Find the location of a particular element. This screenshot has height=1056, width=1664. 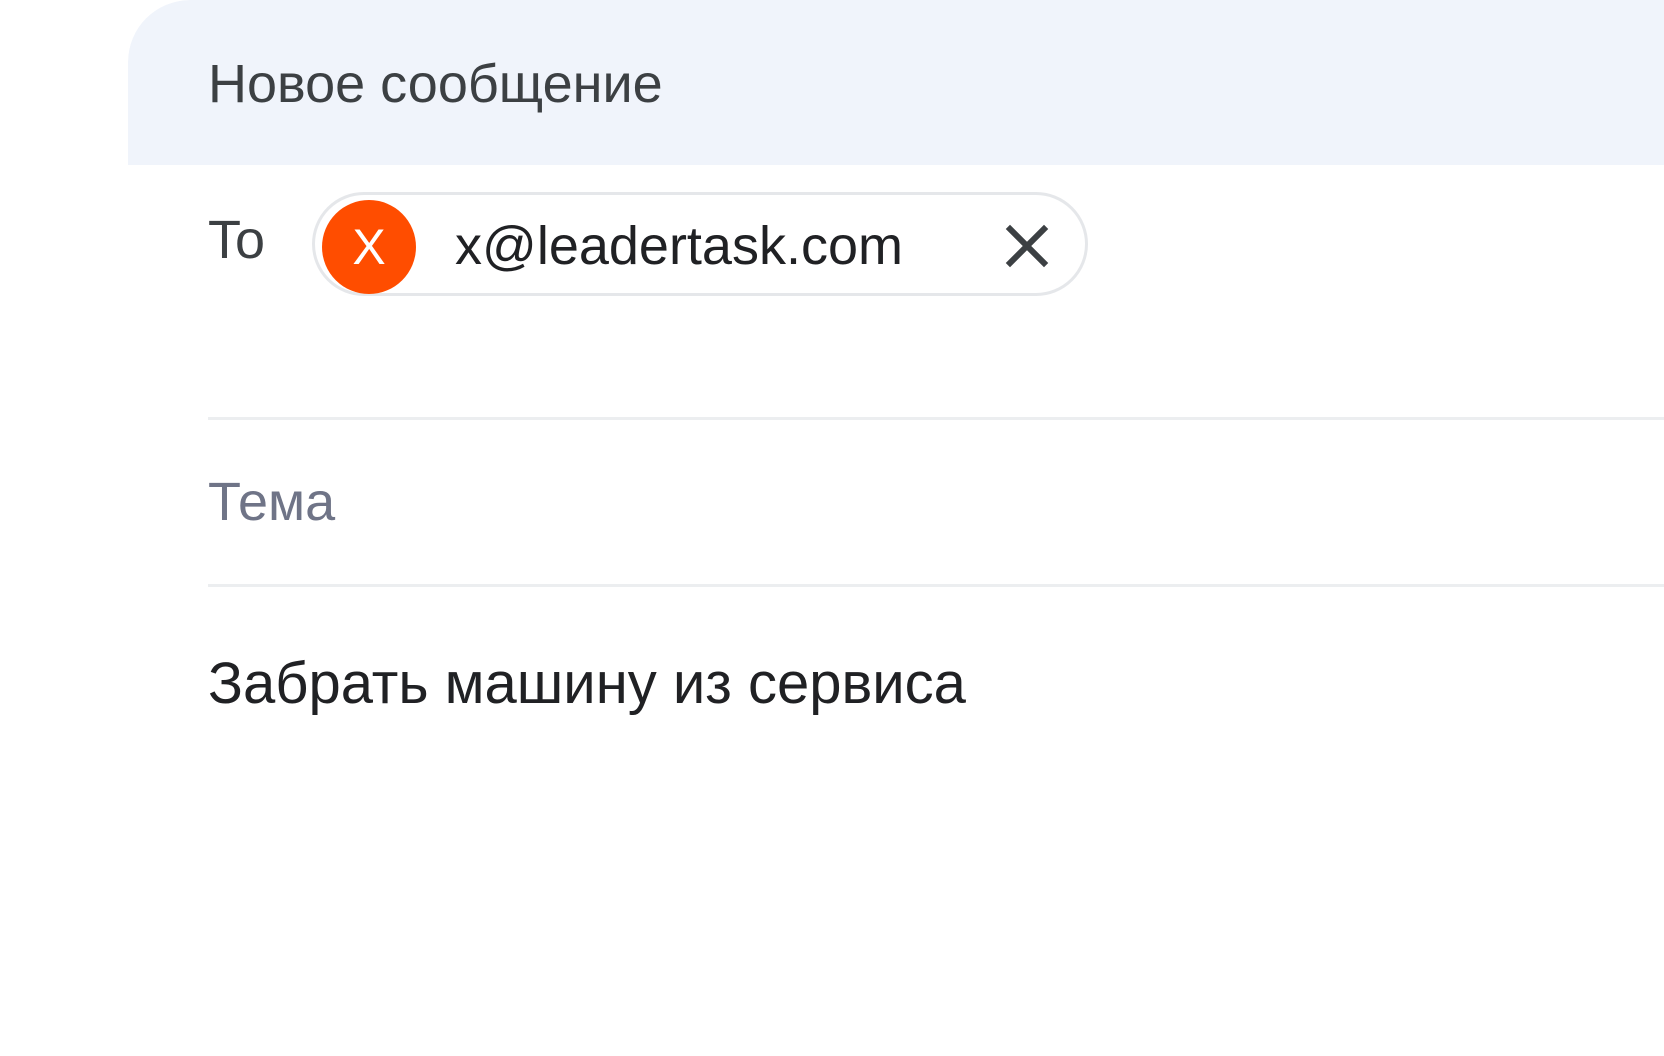

compose-title: Новое сообщение is located at coordinates (435, 84).